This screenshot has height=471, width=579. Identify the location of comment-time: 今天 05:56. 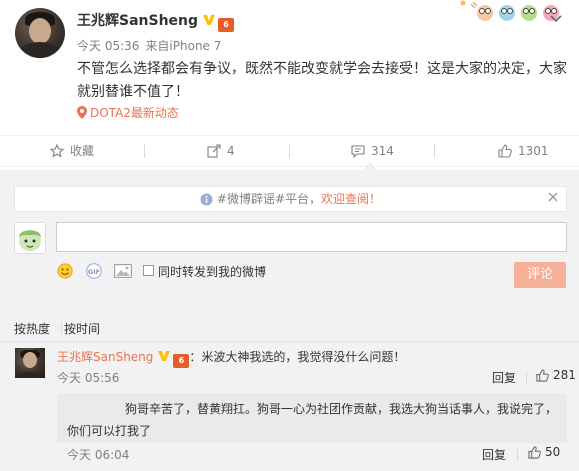
(88, 378).